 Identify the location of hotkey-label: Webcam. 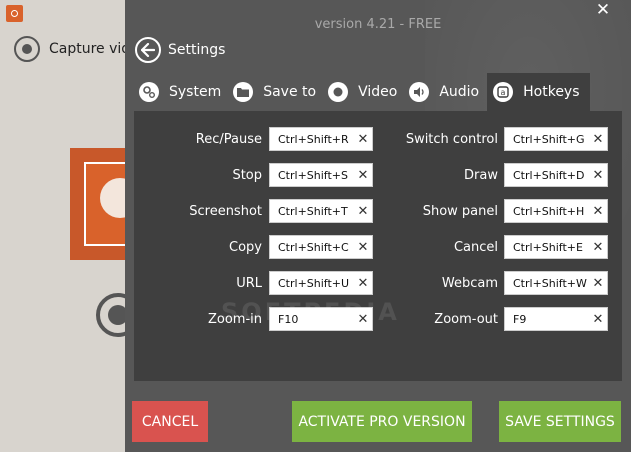
(469, 283).